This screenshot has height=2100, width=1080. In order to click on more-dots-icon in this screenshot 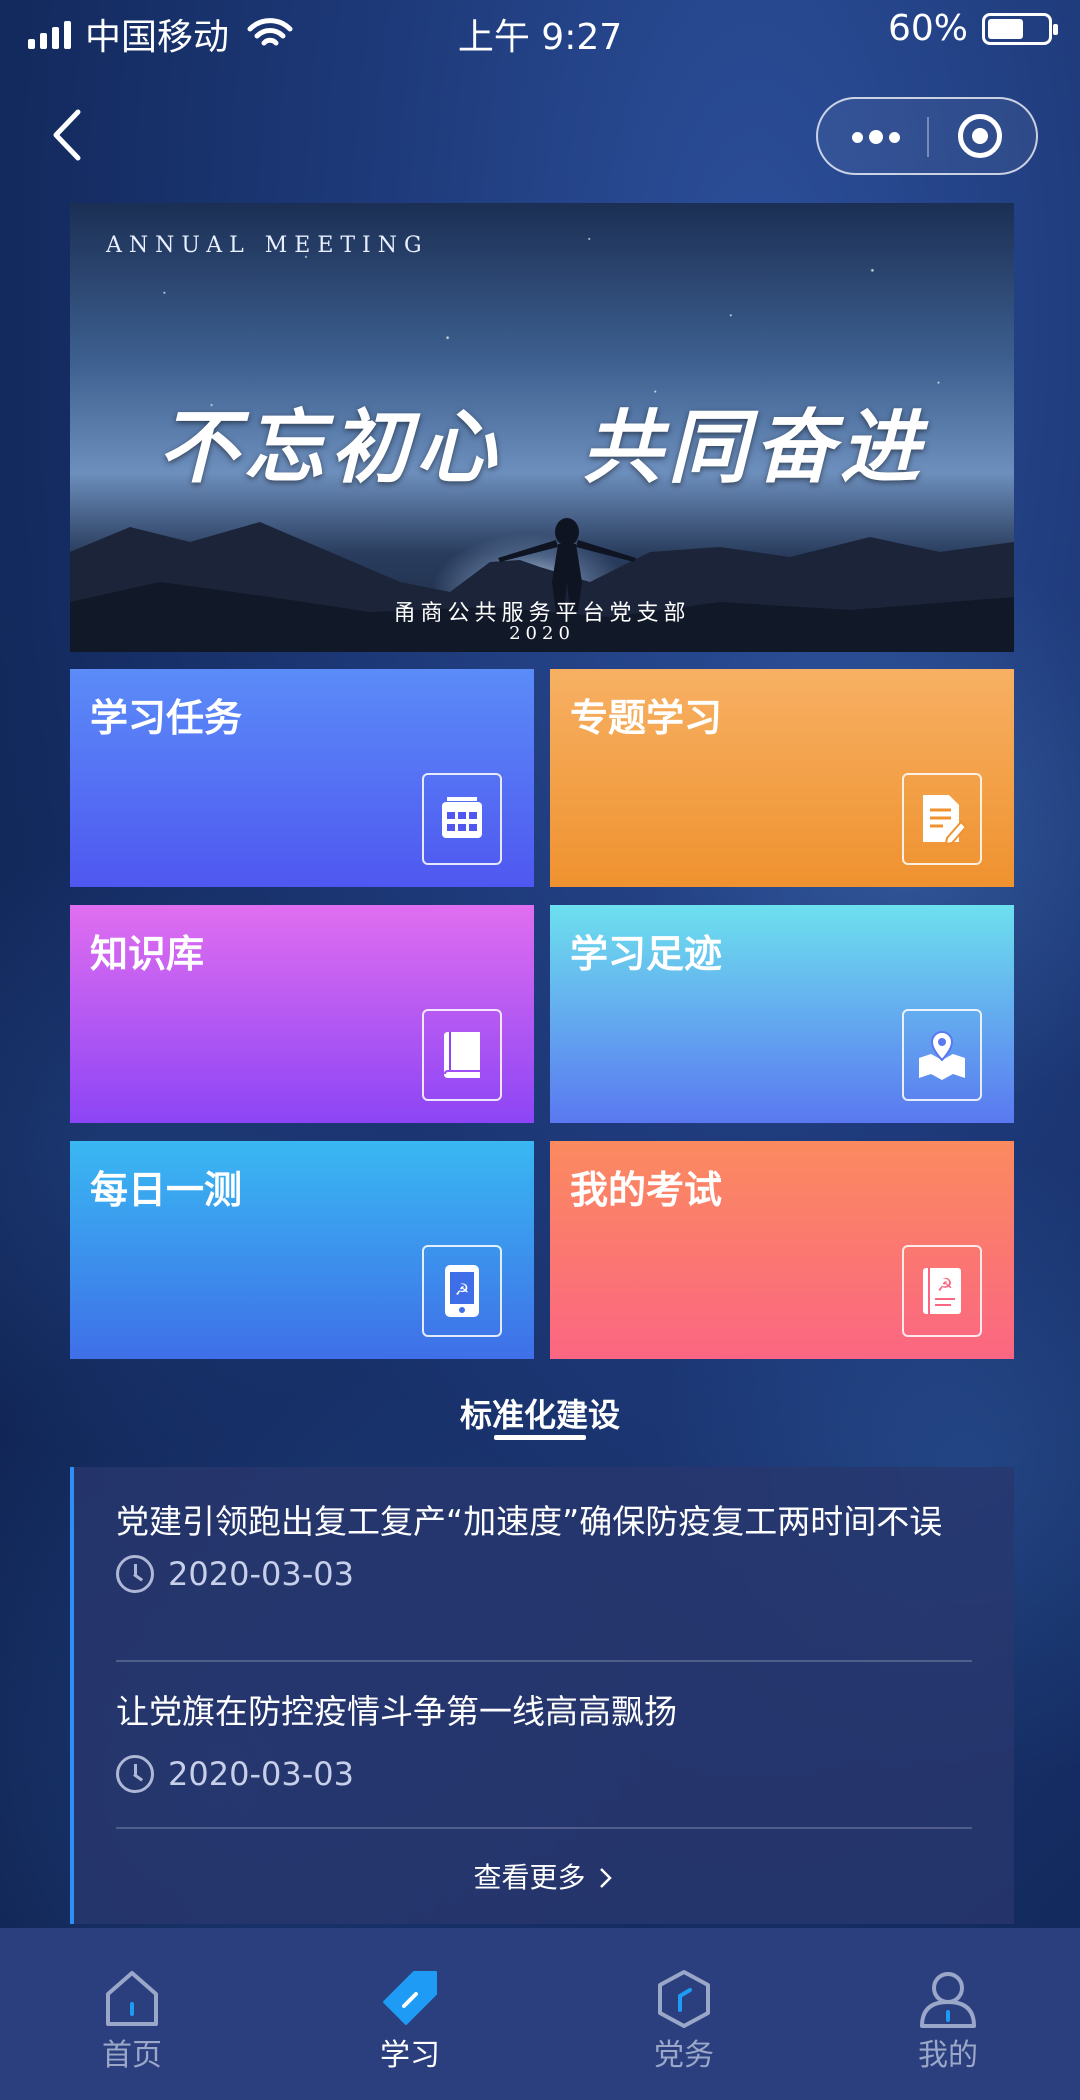, I will do `click(876, 137)`.